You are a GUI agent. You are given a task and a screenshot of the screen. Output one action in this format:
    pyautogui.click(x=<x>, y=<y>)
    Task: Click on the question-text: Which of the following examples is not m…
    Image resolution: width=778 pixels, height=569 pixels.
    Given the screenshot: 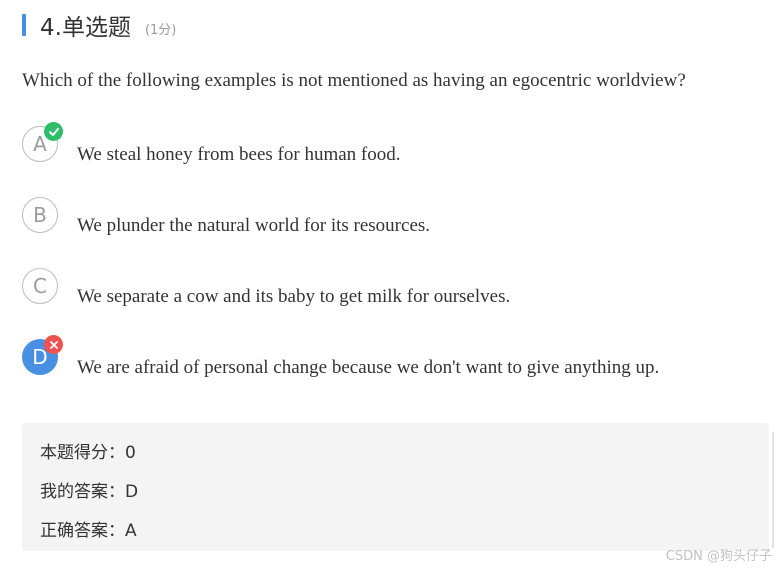 What is the action you would take?
    pyautogui.click(x=354, y=80)
    